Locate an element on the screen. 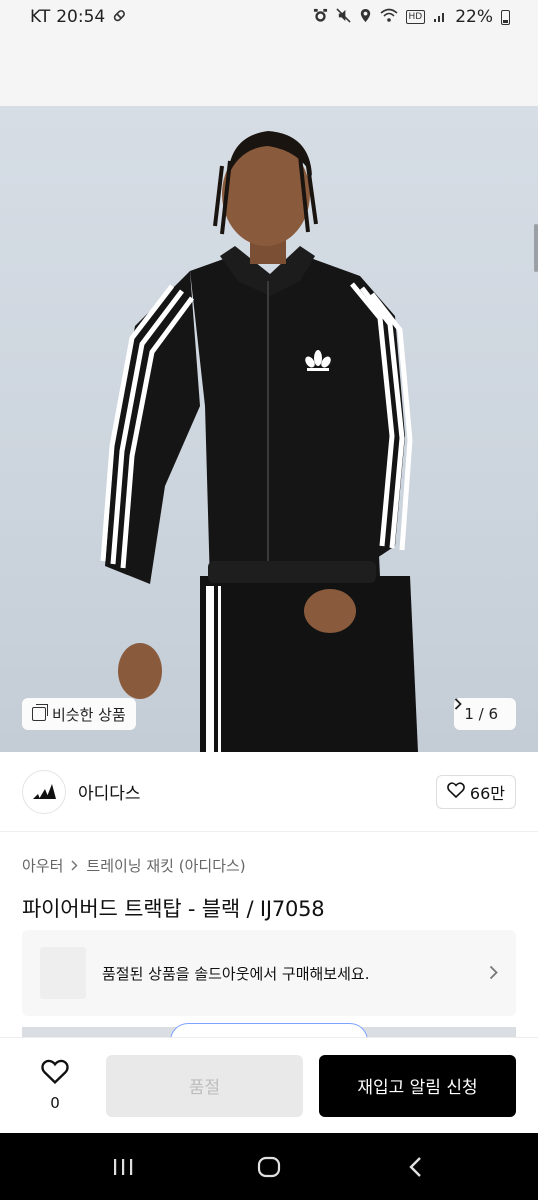 The height and width of the screenshot is (1200, 538). battery-icon is located at coordinates (505, 17).